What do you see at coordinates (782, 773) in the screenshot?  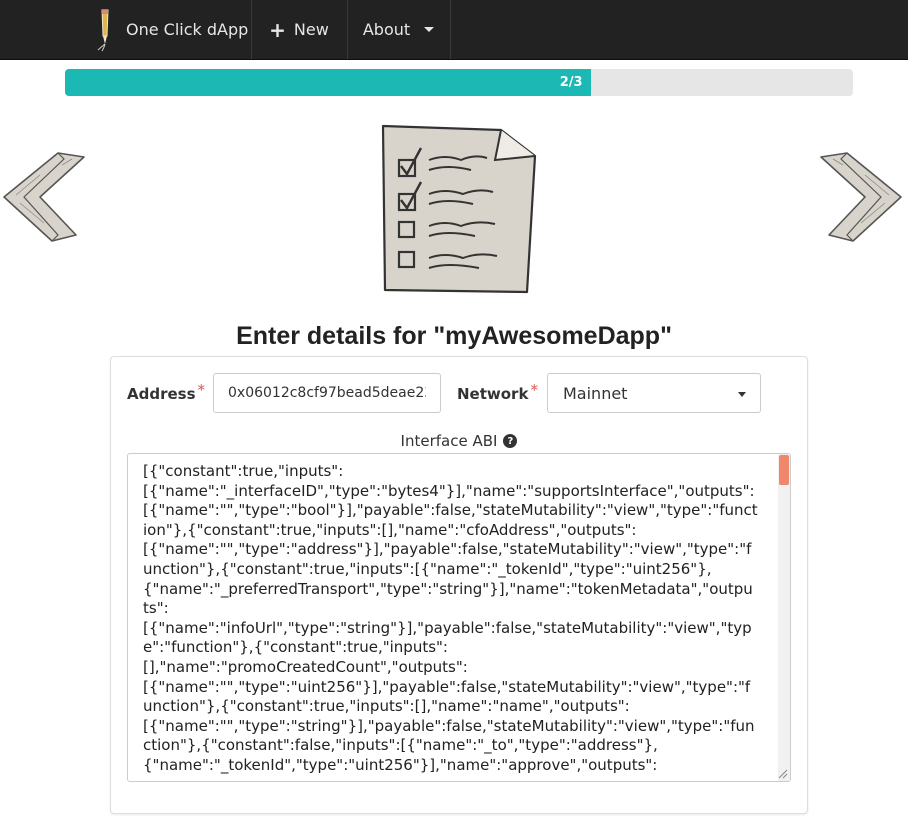 I see `resize-handle-icon` at bounding box center [782, 773].